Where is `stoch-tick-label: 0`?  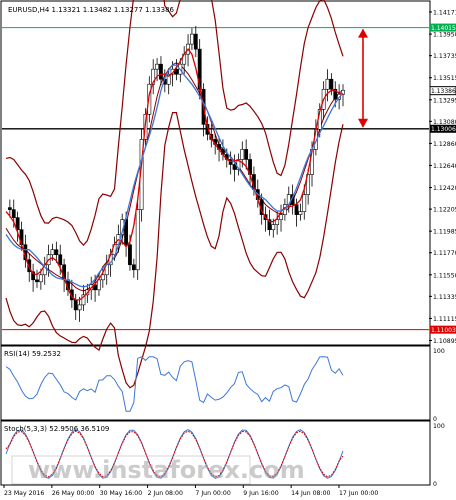
stoch-tick-label: 0 is located at coordinates (435, 484).